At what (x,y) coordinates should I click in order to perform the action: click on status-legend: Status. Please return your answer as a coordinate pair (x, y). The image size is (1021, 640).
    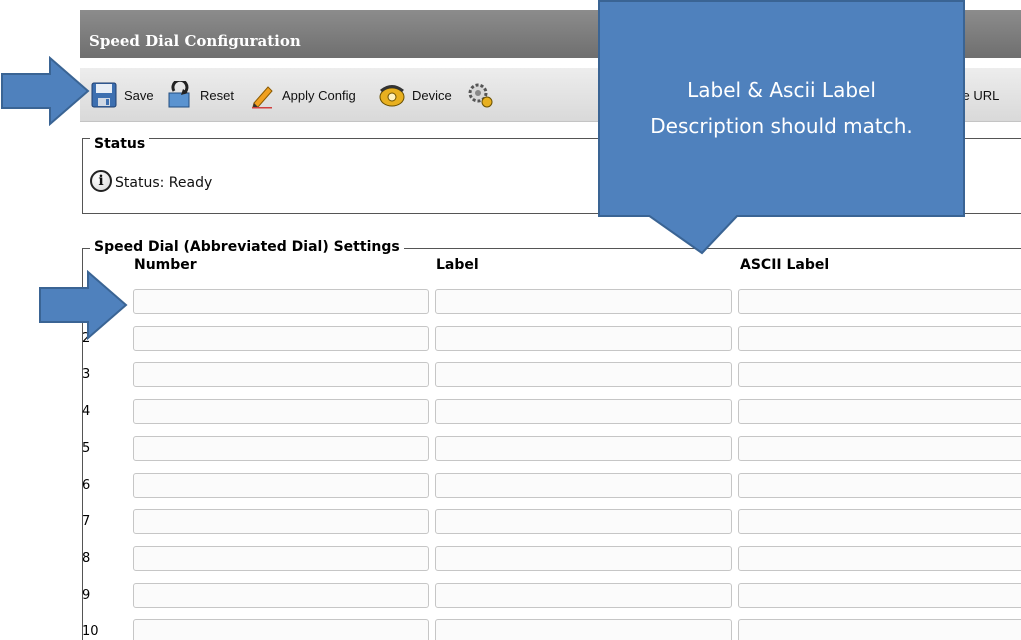
    Looking at the image, I should click on (120, 144).